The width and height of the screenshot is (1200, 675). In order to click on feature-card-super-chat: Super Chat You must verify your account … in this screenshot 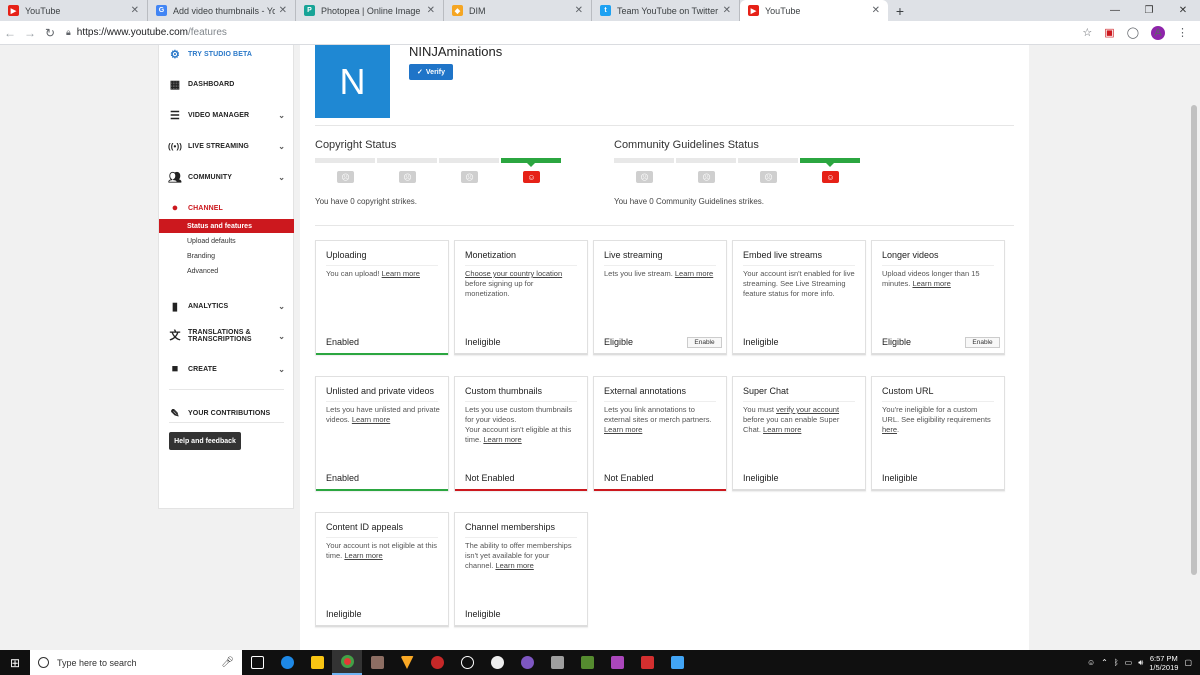, I will do `click(799, 433)`.